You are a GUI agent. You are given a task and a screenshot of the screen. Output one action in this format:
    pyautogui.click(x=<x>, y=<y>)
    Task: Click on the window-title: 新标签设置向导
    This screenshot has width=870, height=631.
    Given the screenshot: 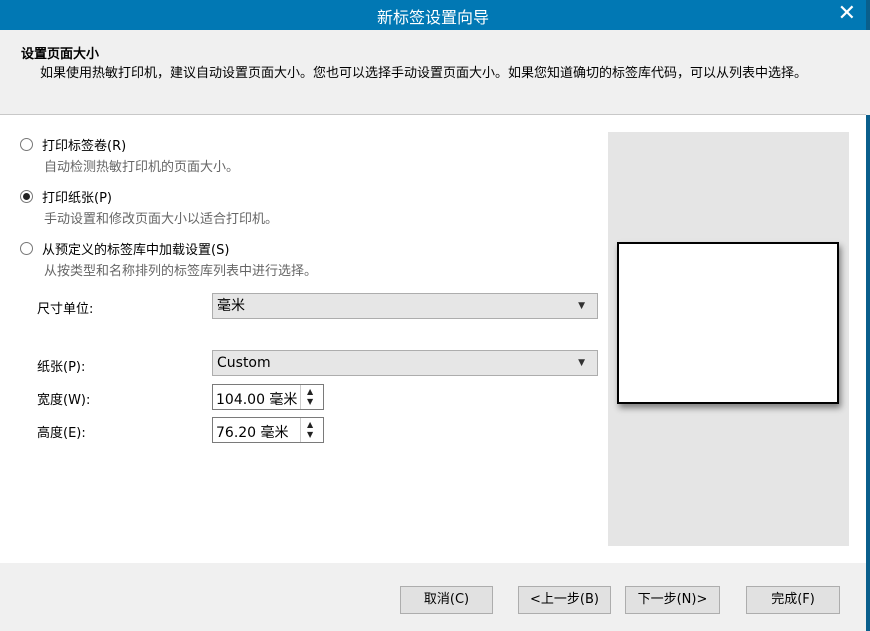 What is the action you would take?
    pyautogui.click(x=432, y=17)
    